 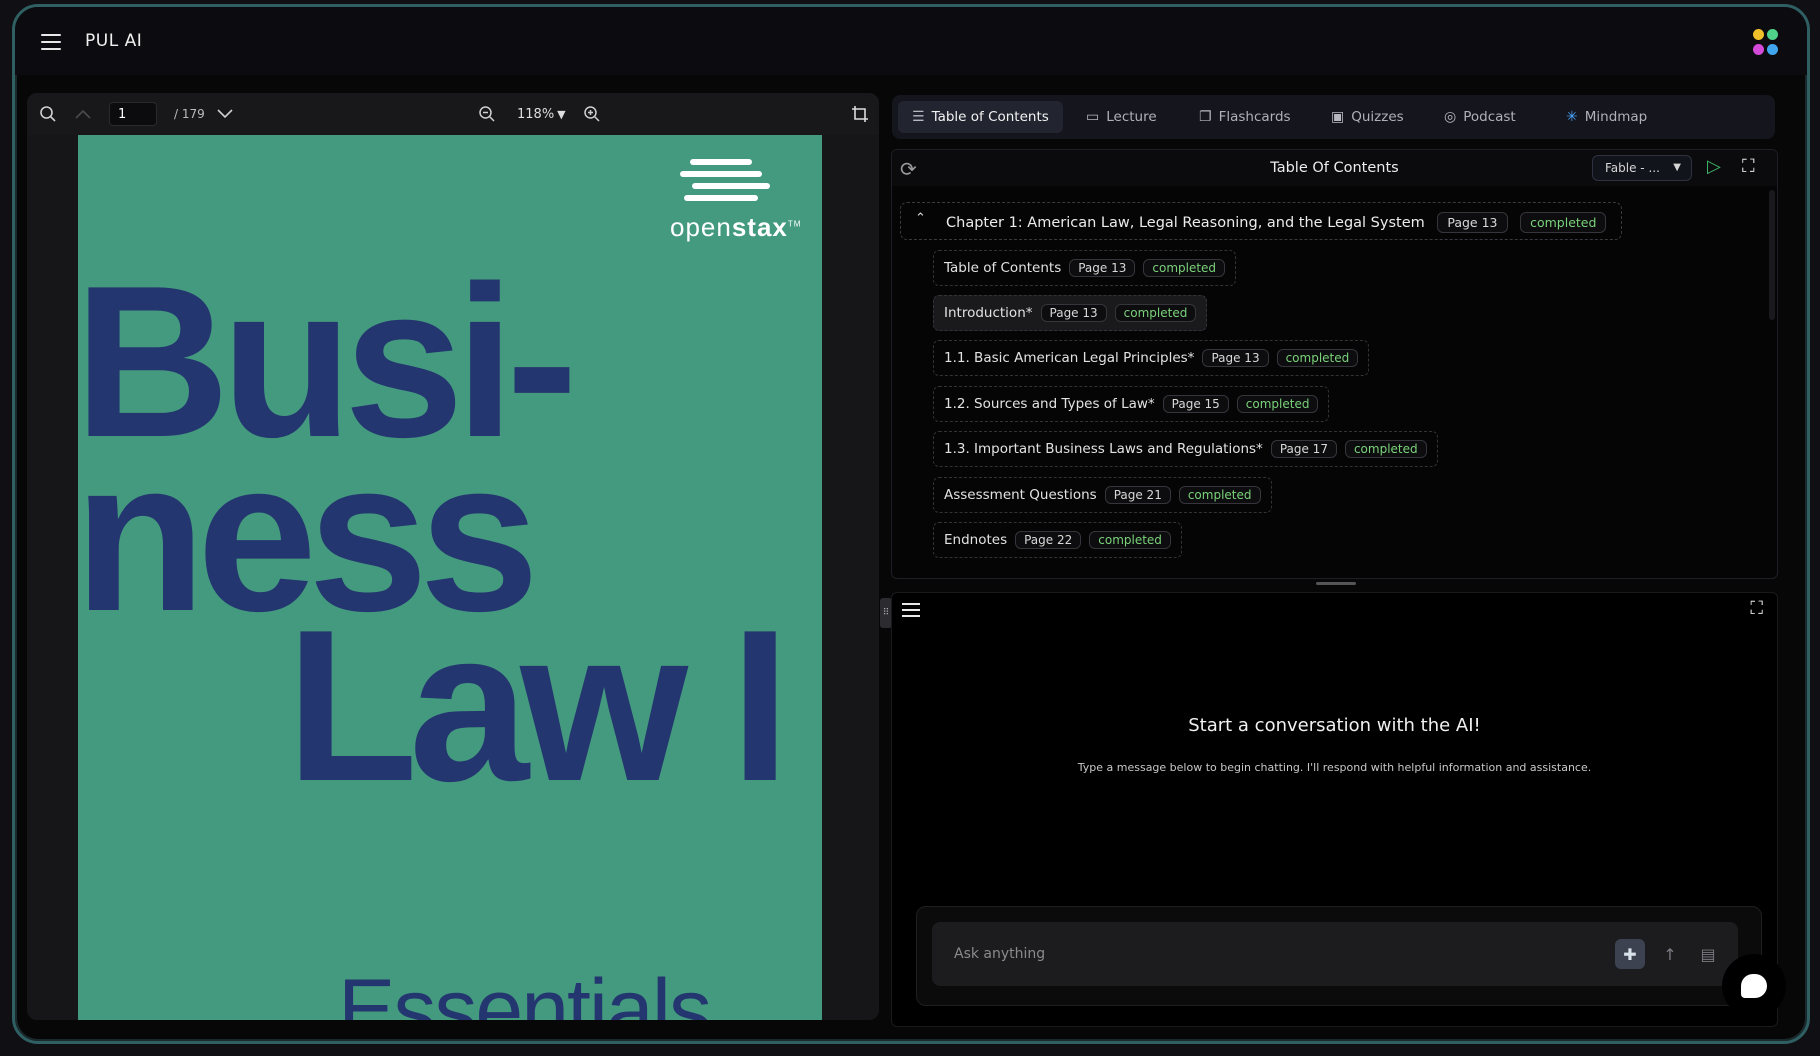 What do you see at coordinates (1670, 954) in the screenshot?
I see `send-arrow-icon: ↑` at bounding box center [1670, 954].